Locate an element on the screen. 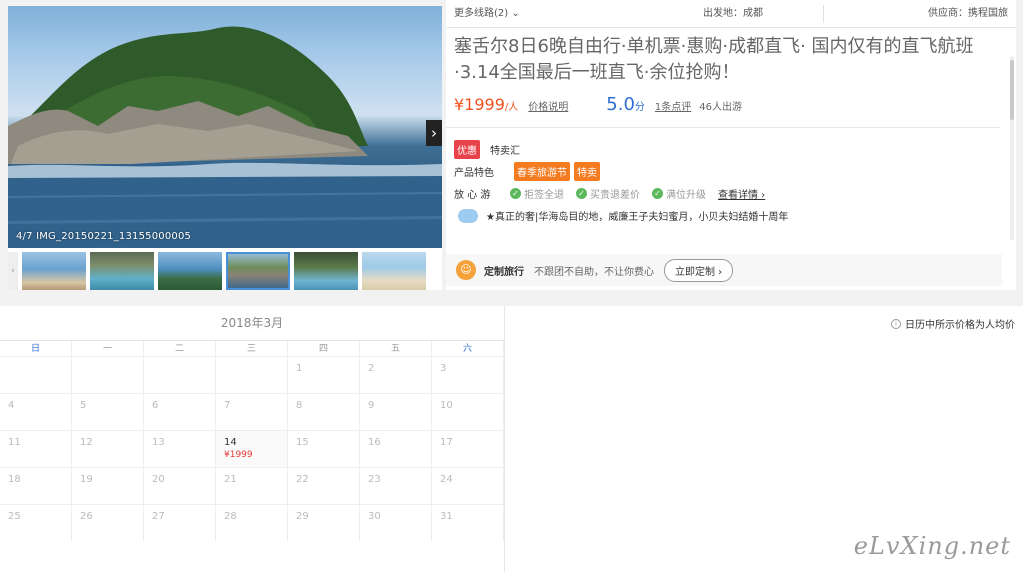 This screenshot has width=1023, height=572. weekday-label: 二 is located at coordinates (180, 349).